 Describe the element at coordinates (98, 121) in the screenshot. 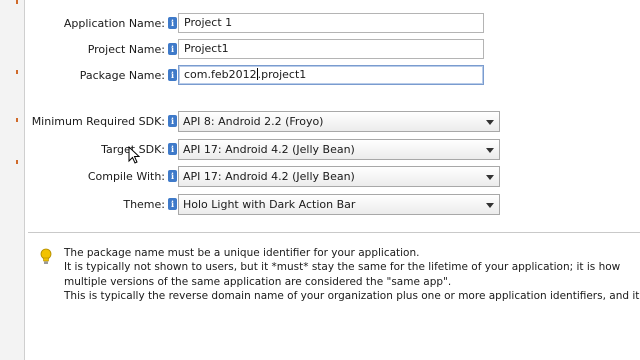

I see `min-sdk-label: Minimum Required SDK:` at that location.